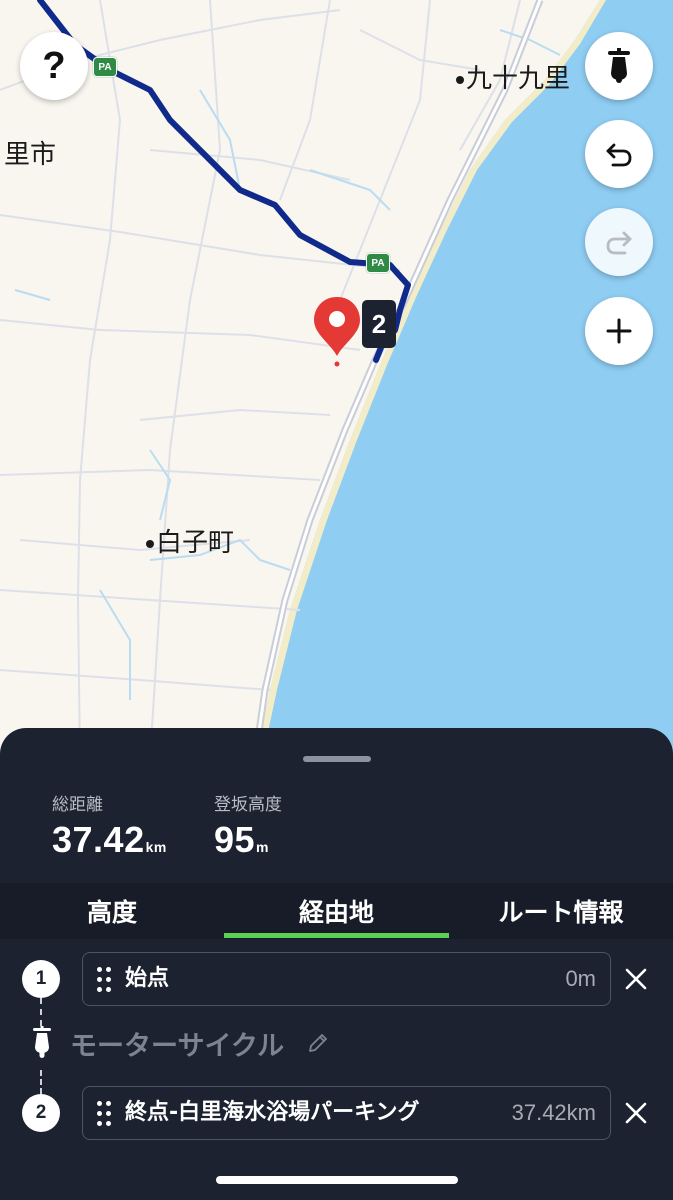  I want to click on undo-button, so click(619, 154).